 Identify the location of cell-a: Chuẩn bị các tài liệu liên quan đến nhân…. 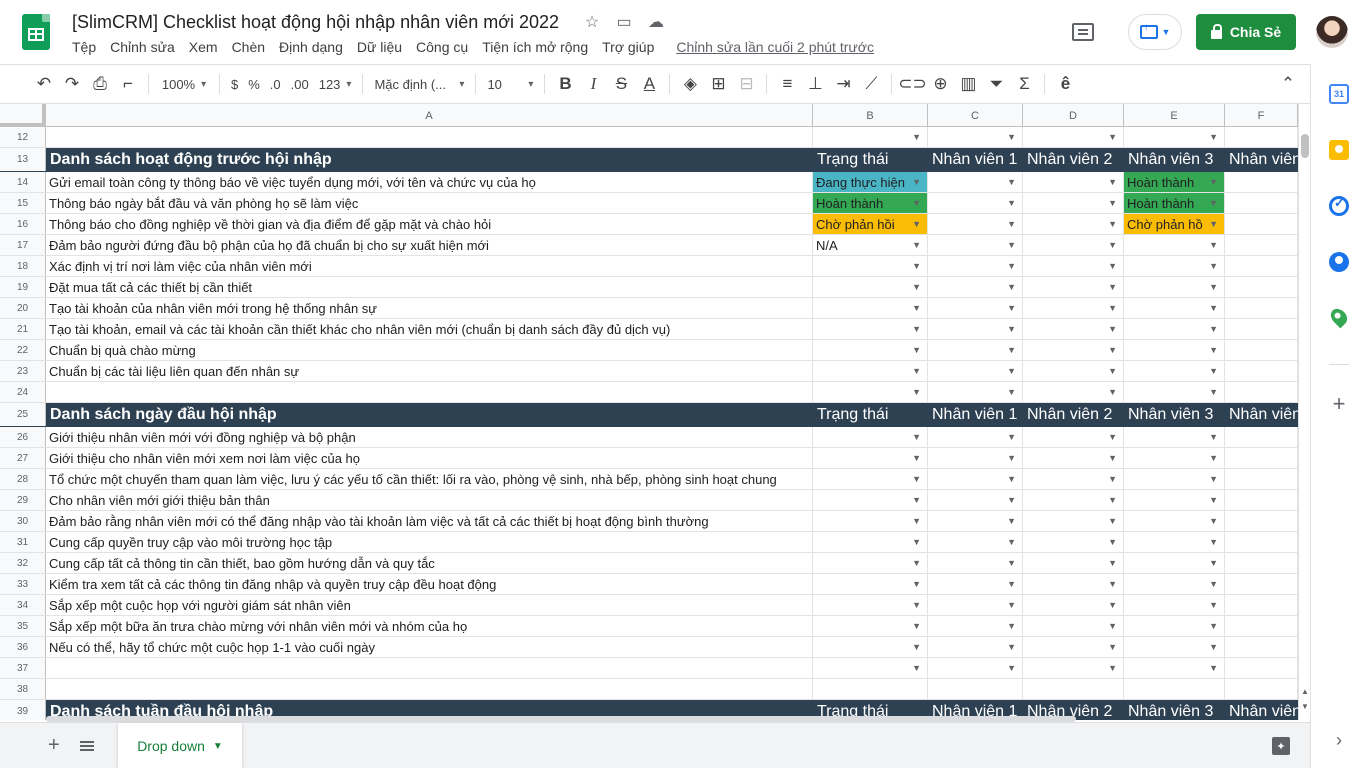
(429, 371).